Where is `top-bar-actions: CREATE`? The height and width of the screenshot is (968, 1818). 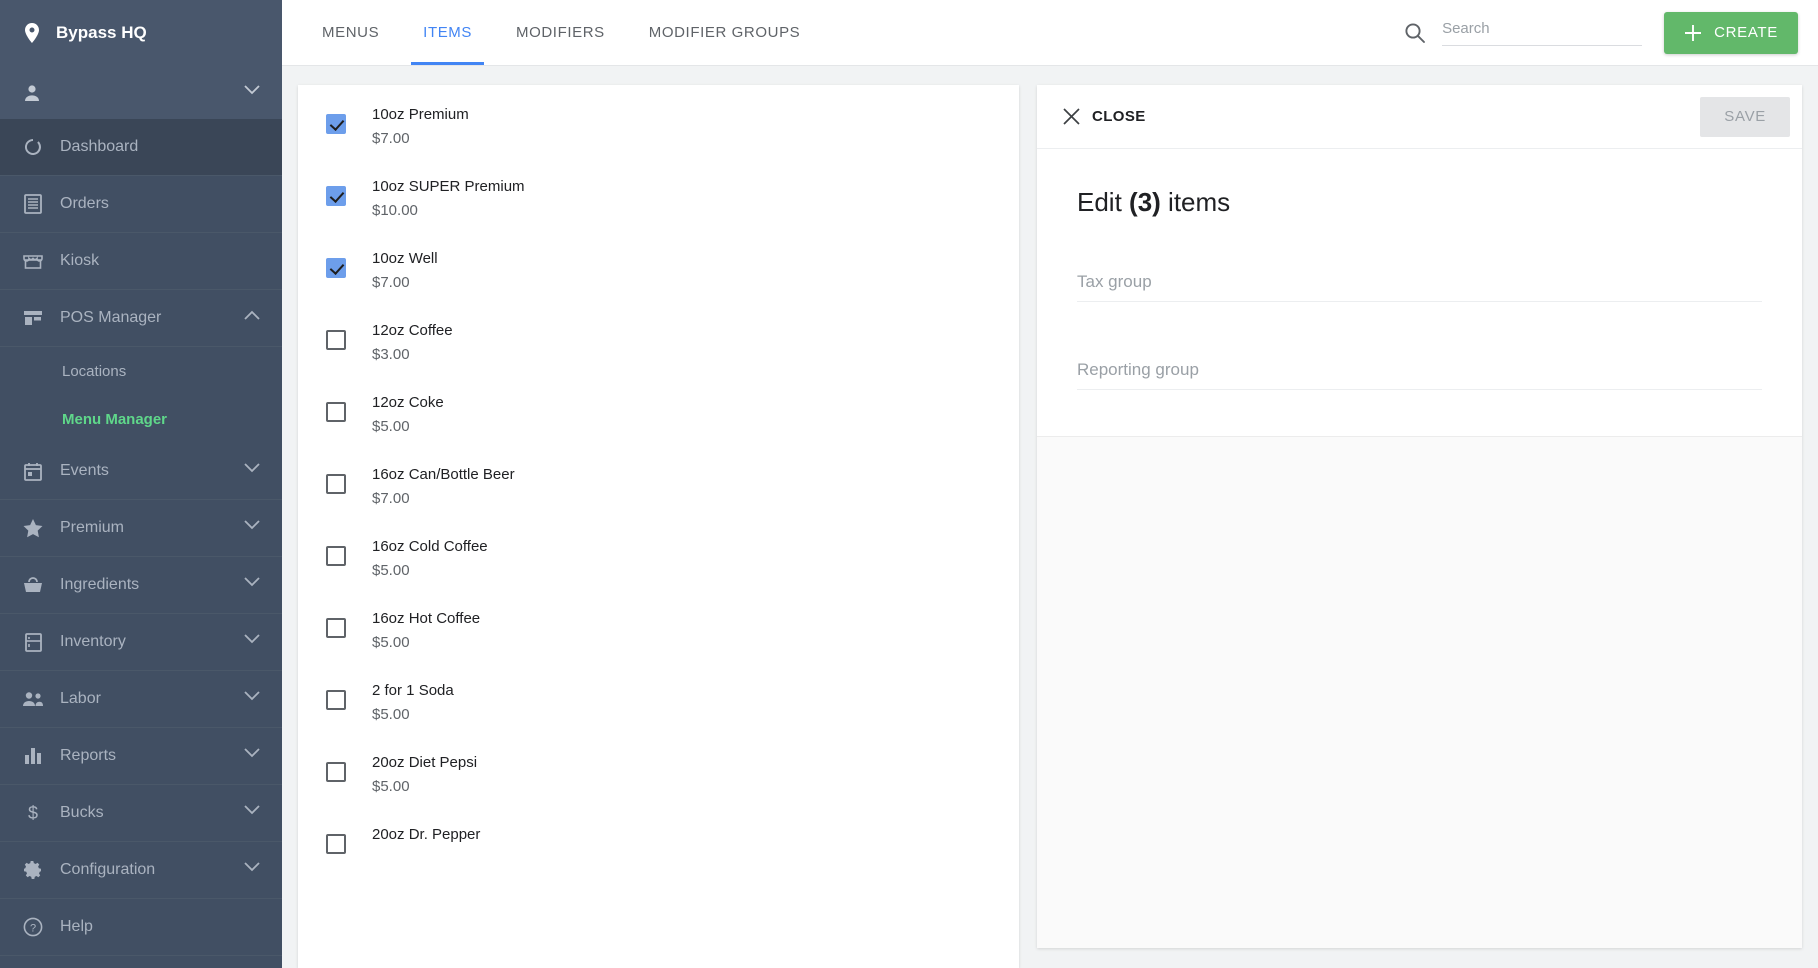
top-bar-actions: CREATE is located at coordinates (1611, 32).